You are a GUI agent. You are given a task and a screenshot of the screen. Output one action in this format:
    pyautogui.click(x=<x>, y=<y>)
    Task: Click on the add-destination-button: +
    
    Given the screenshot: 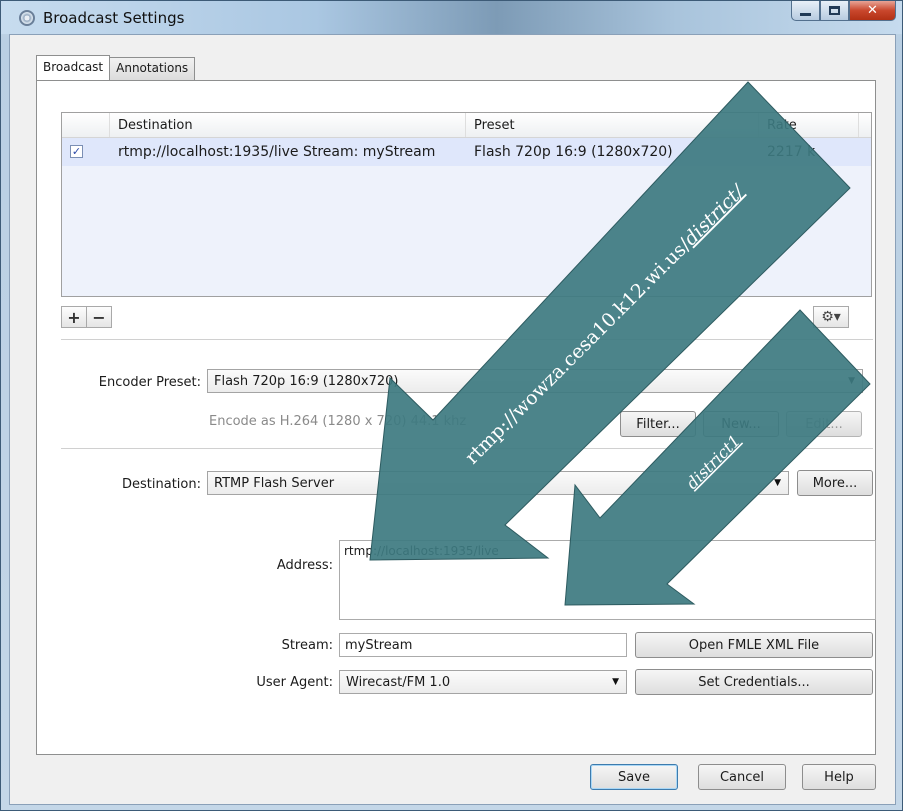 What is the action you would take?
    pyautogui.click(x=74, y=317)
    